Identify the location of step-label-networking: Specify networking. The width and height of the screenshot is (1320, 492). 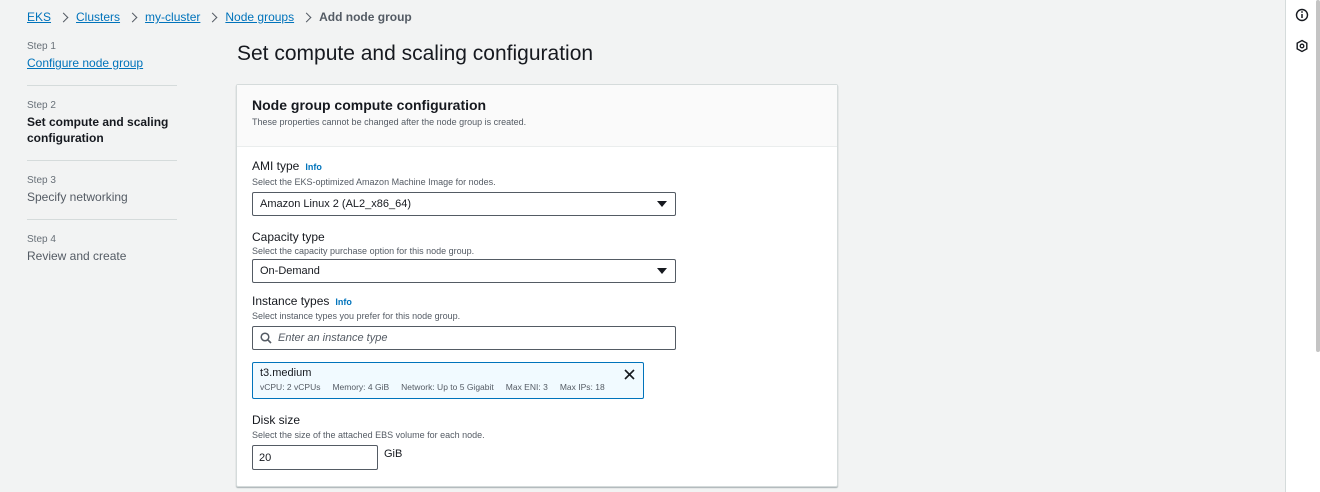
(77, 197).